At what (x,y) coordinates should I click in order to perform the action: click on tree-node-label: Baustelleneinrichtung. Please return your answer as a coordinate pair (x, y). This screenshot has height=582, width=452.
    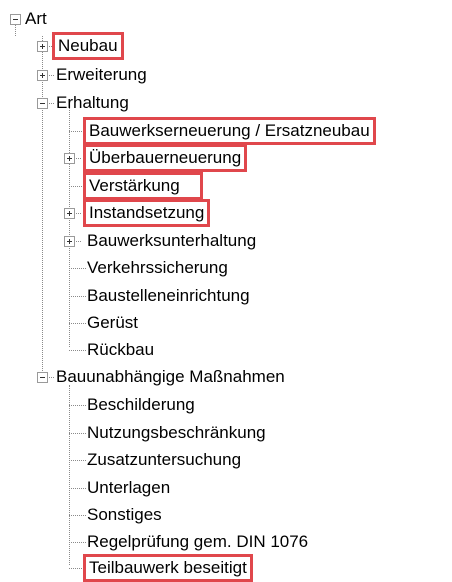
    Looking at the image, I should click on (168, 295).